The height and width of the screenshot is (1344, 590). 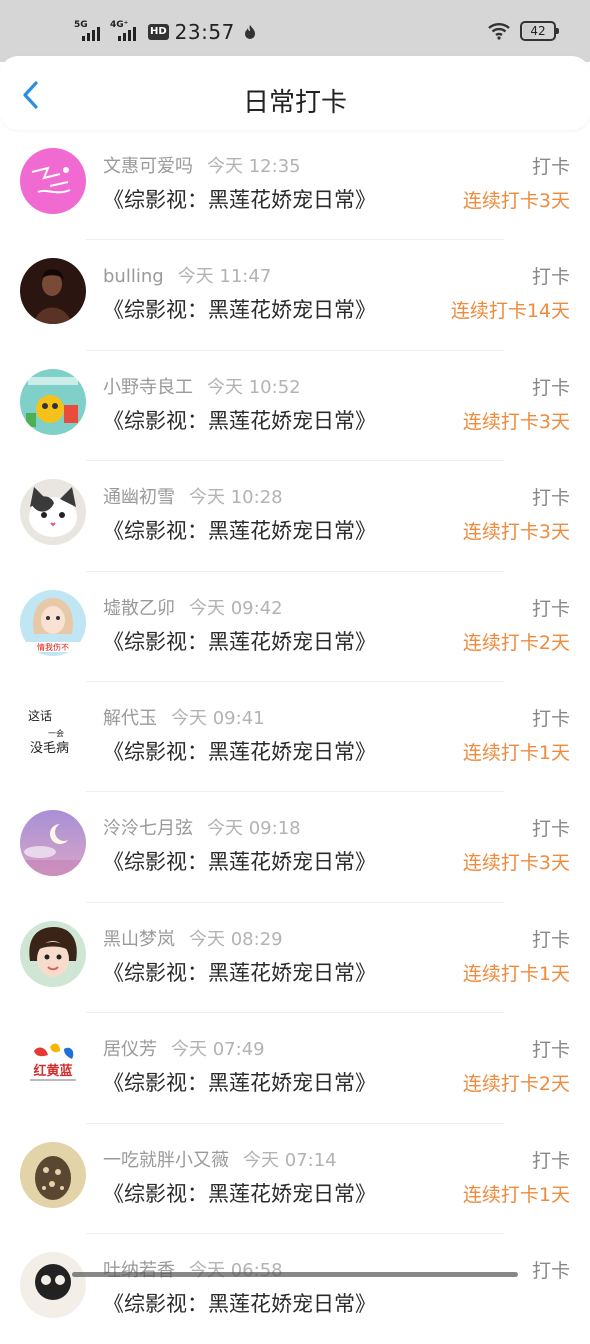 What do you see at coordinates (53, 401) in the screenshot?
I see `cartoon-avatar-icon` at bounding box center [53, 401].